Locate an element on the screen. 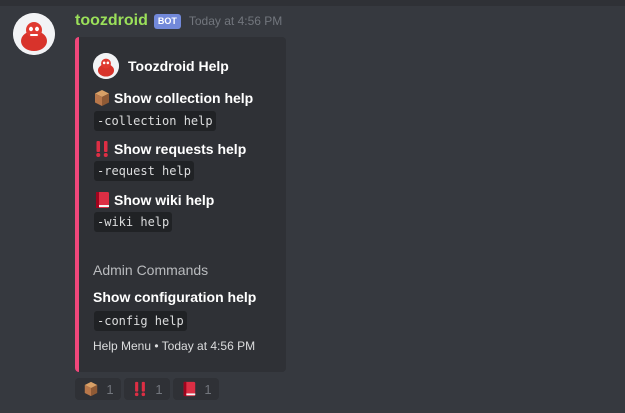 The width and height of the screenshot is (625, 413). admin-section-title: Admin Commands is located at coordinates (151, 270).